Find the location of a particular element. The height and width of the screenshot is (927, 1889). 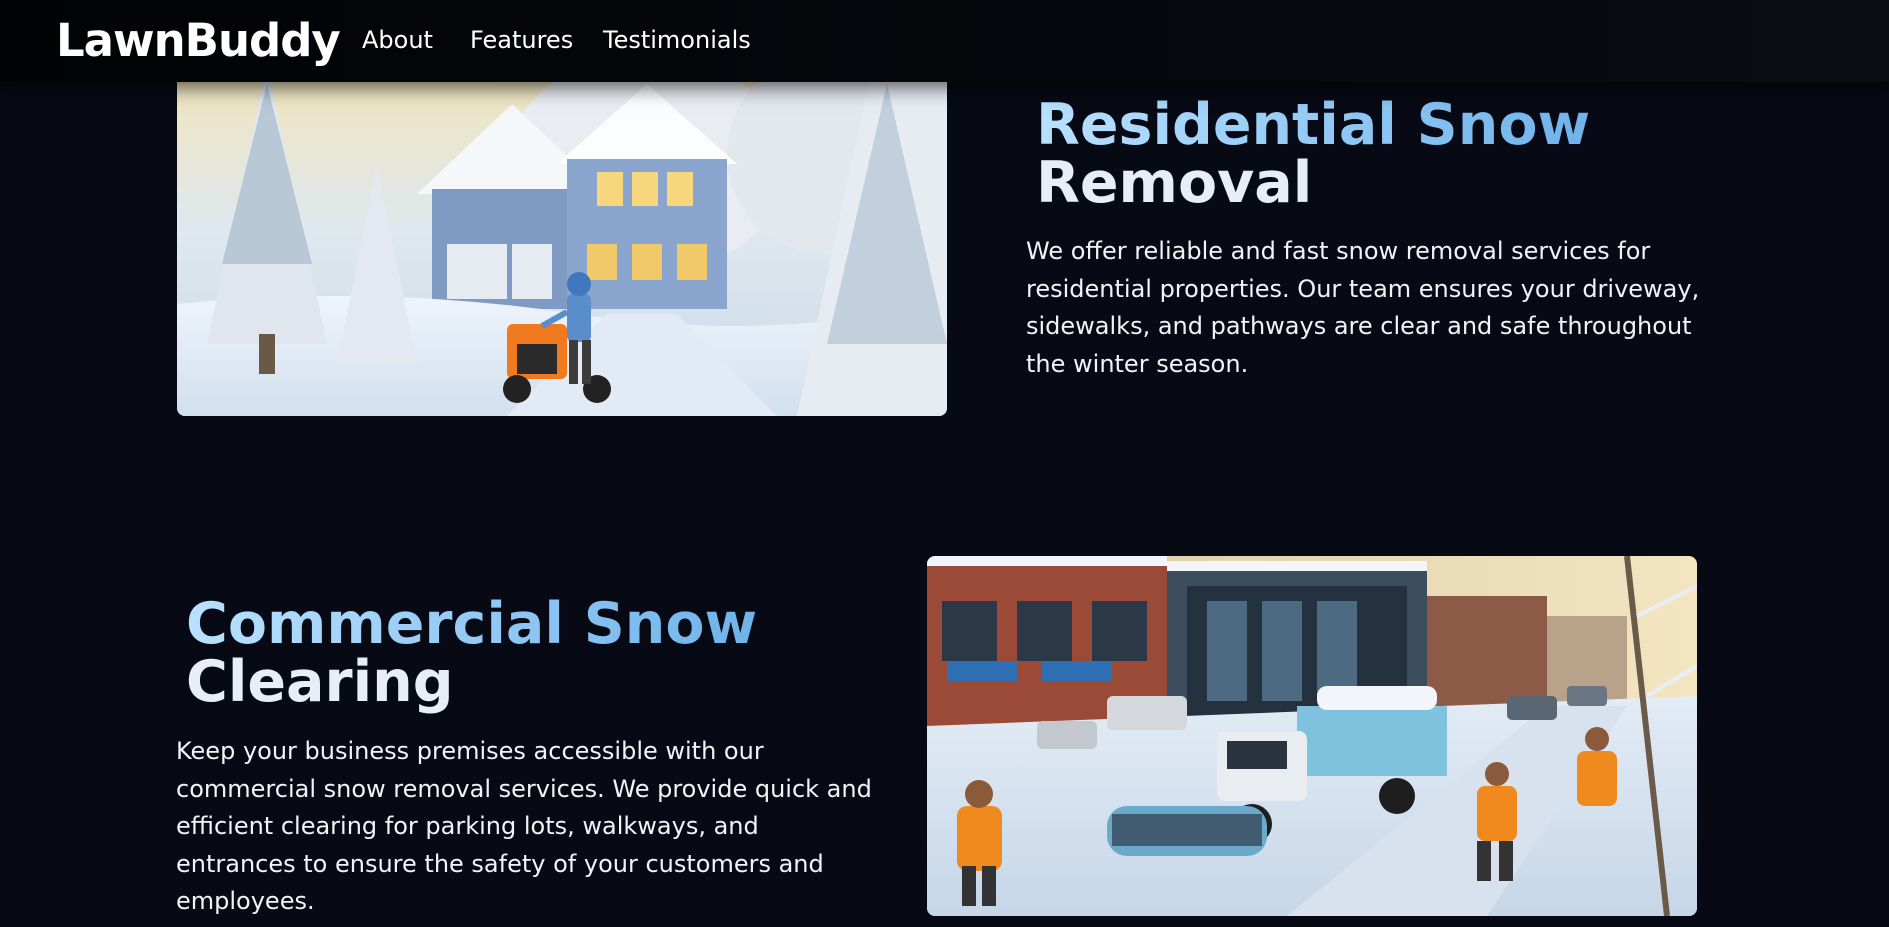

nav-link-features: Features is located at coordinates (521, 40).